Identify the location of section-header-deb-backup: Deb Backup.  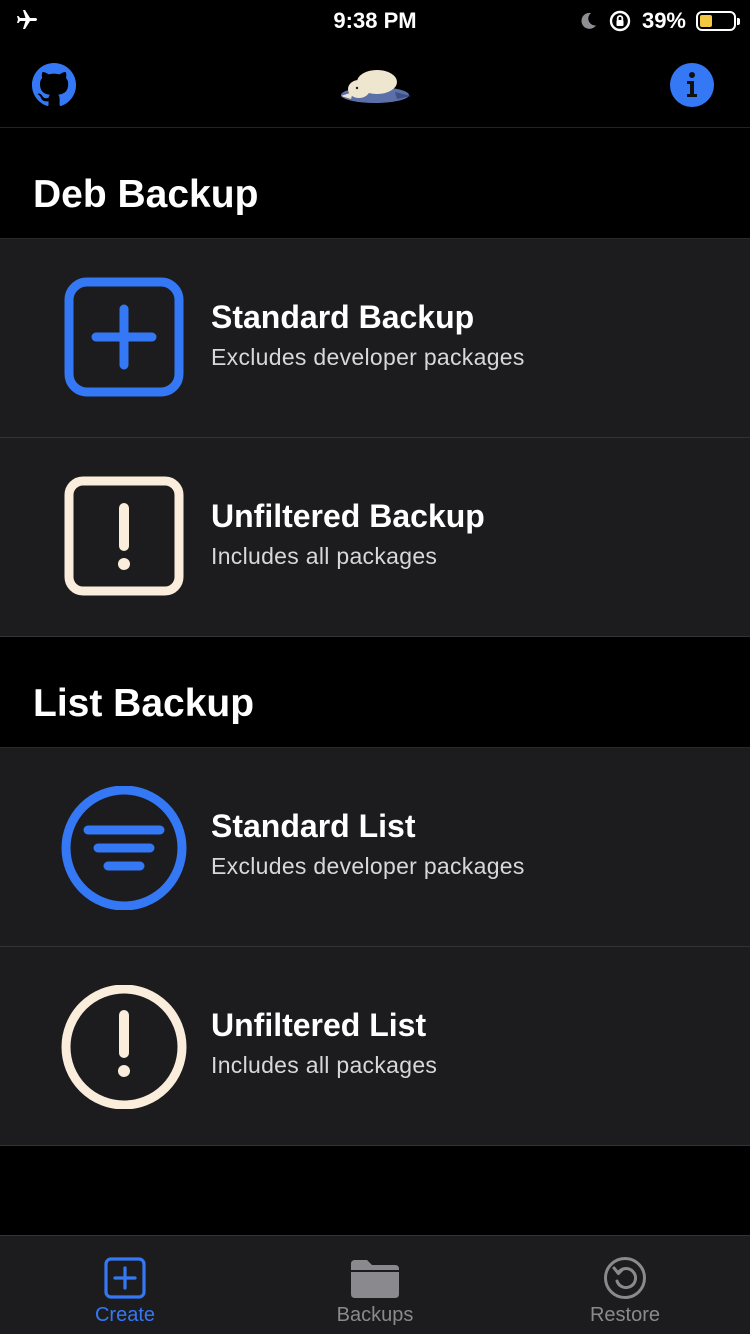
(375, 184).